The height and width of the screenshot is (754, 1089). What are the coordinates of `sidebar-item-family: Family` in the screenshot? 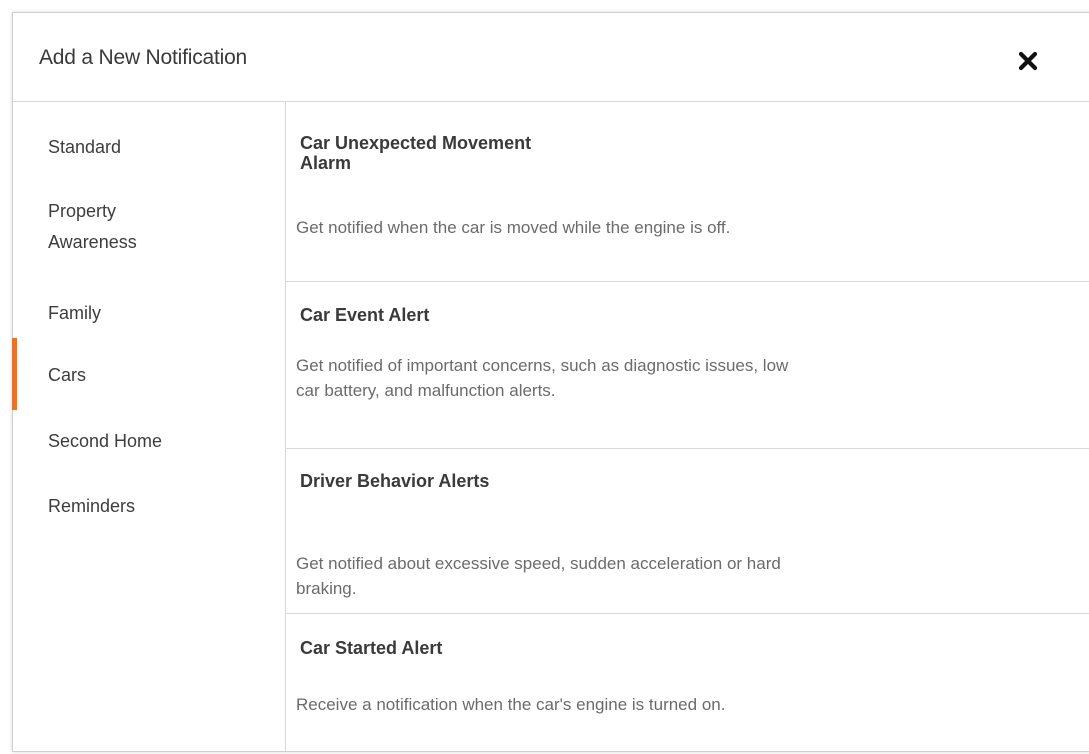 It's located at (74, 313).